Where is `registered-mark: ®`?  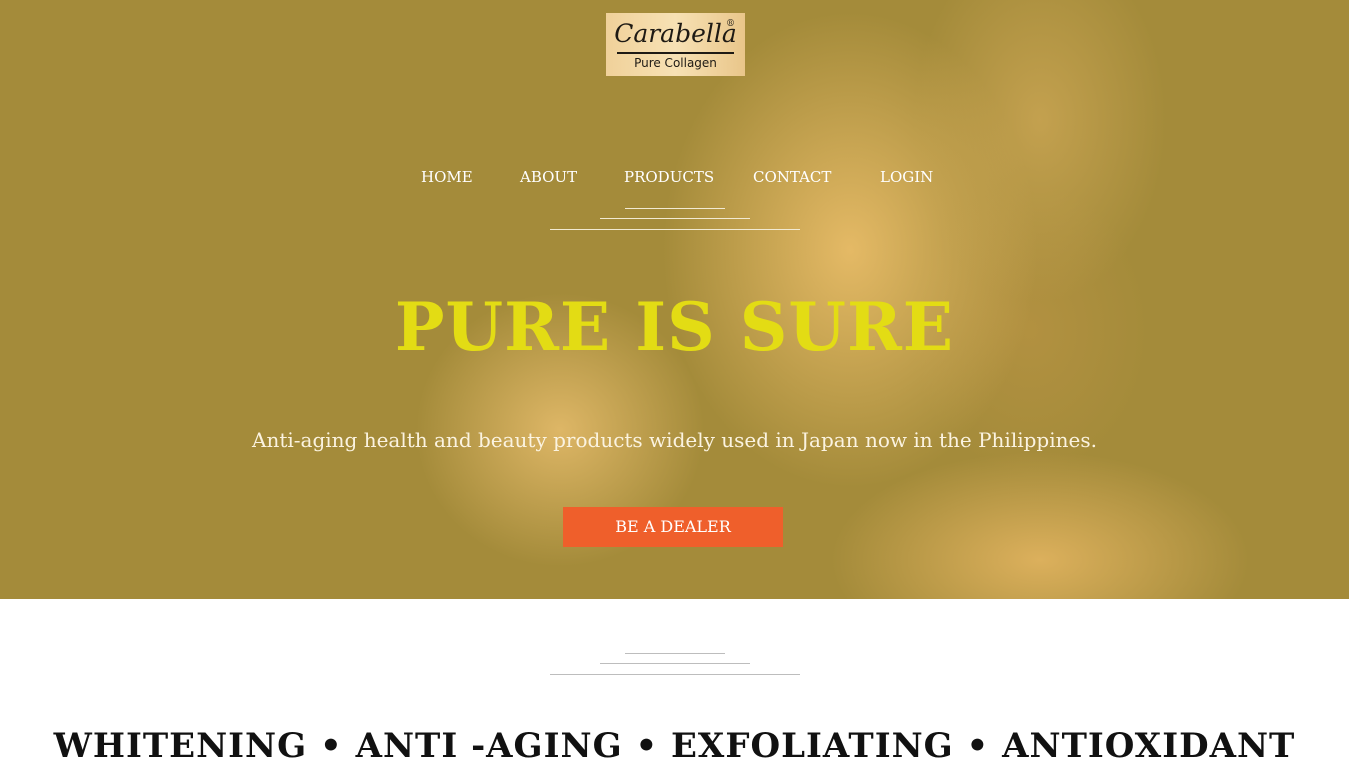 registered-mark: ® is located at coordinates (730, 24).